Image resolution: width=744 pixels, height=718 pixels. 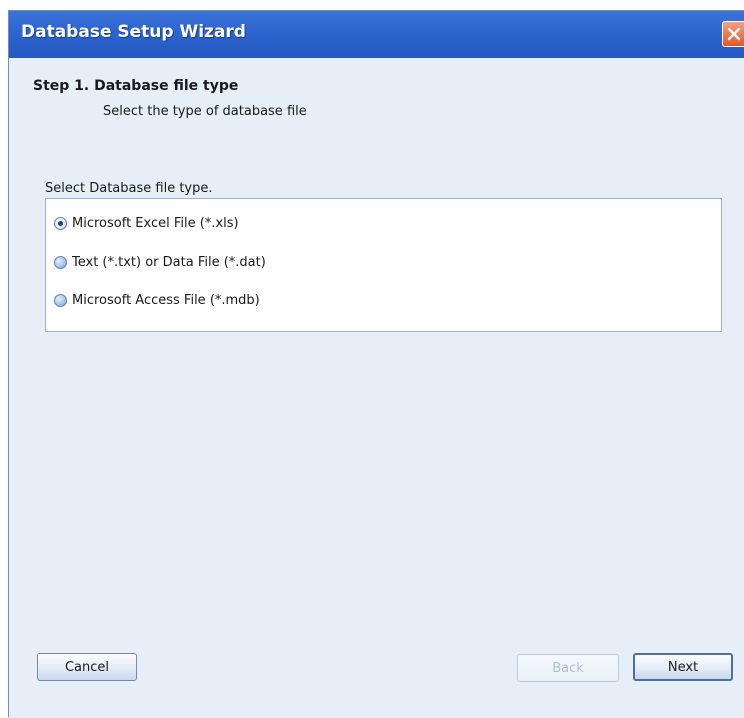 I want to click on close-button, so click(x=733, y=34).